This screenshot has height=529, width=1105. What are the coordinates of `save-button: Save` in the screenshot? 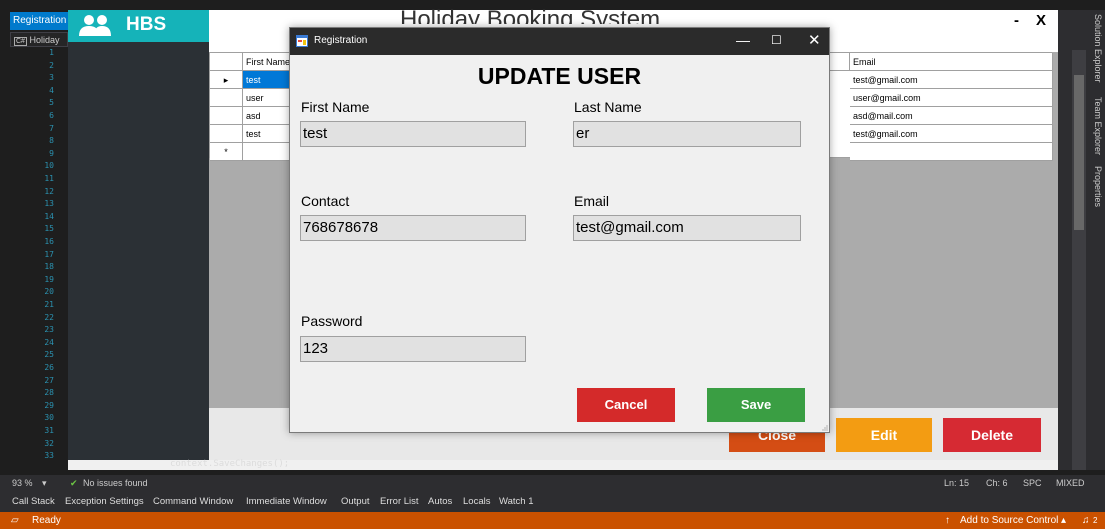 It's located at (756, 405).